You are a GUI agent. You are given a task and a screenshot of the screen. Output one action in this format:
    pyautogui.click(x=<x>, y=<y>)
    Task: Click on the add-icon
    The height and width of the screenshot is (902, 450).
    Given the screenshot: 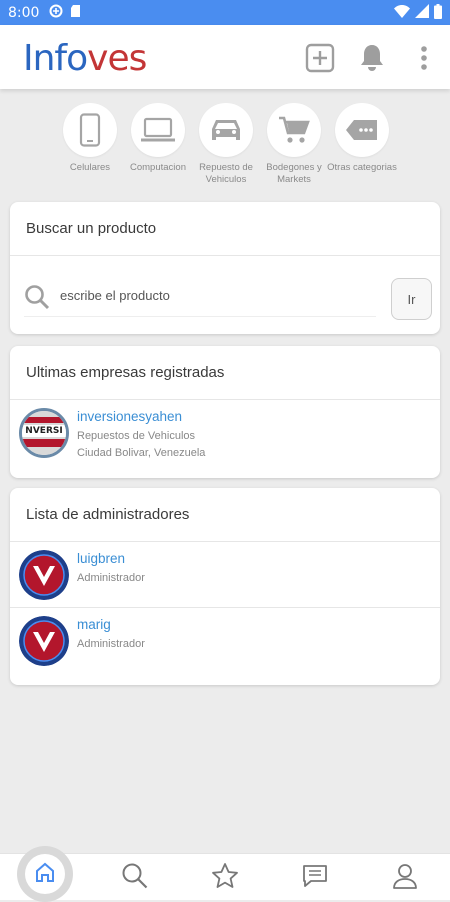 What is the action you would take?
    pyautogui.click(x=320, y=58)
    